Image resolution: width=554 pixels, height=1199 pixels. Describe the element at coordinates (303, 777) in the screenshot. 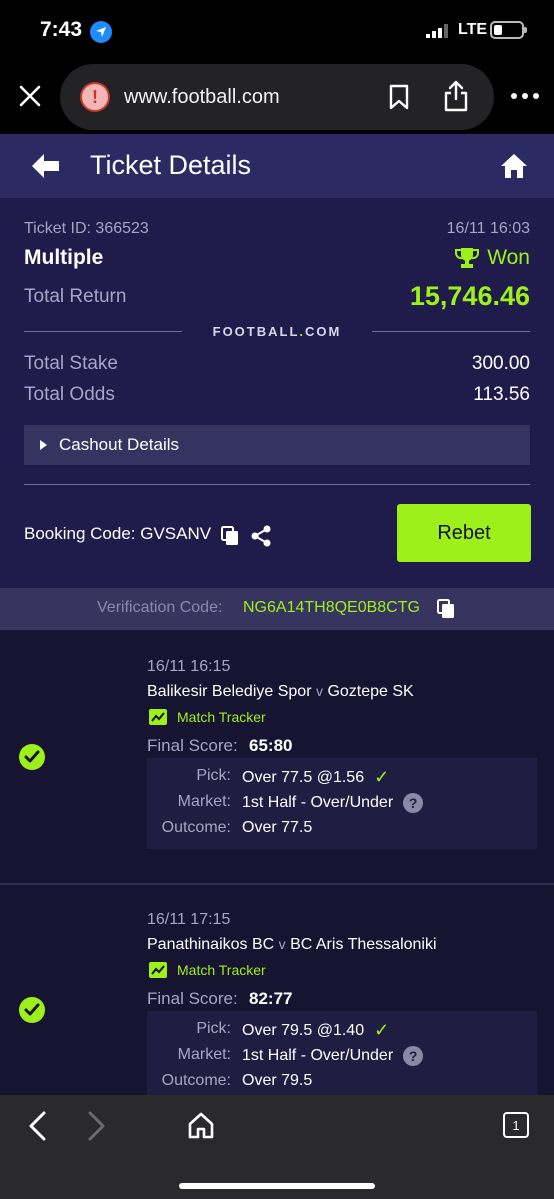

I see `pick-value: Over 77.5 @1.56` at that location.